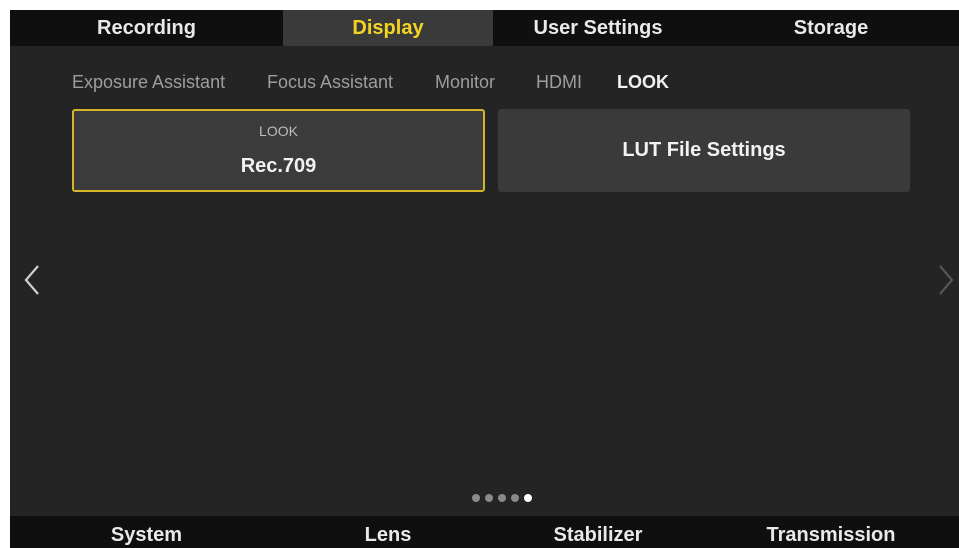 The height and width of the screenshot is (548, 959). What do you see at coordinates (598, 28) in the screenshot?
I see `tab-user-settings: User Settings` at bounding box center [598, 28].